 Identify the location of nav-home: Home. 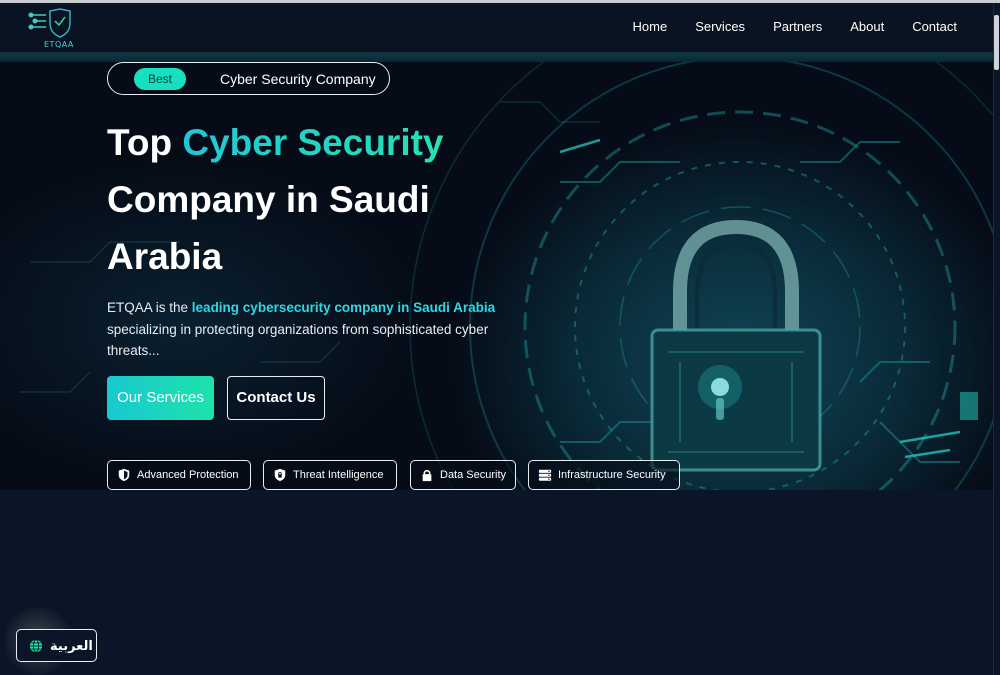
(650, 26).